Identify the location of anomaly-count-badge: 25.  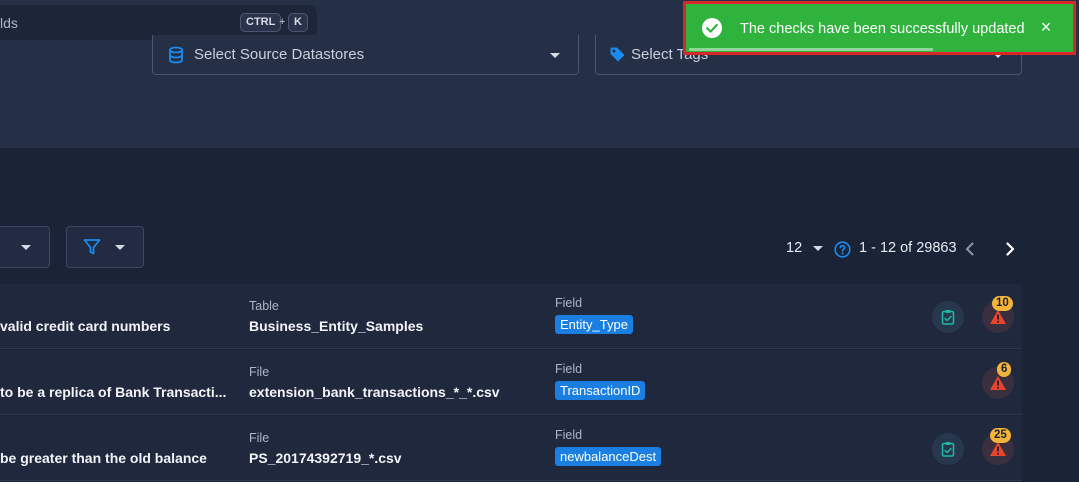
(1000, 435).